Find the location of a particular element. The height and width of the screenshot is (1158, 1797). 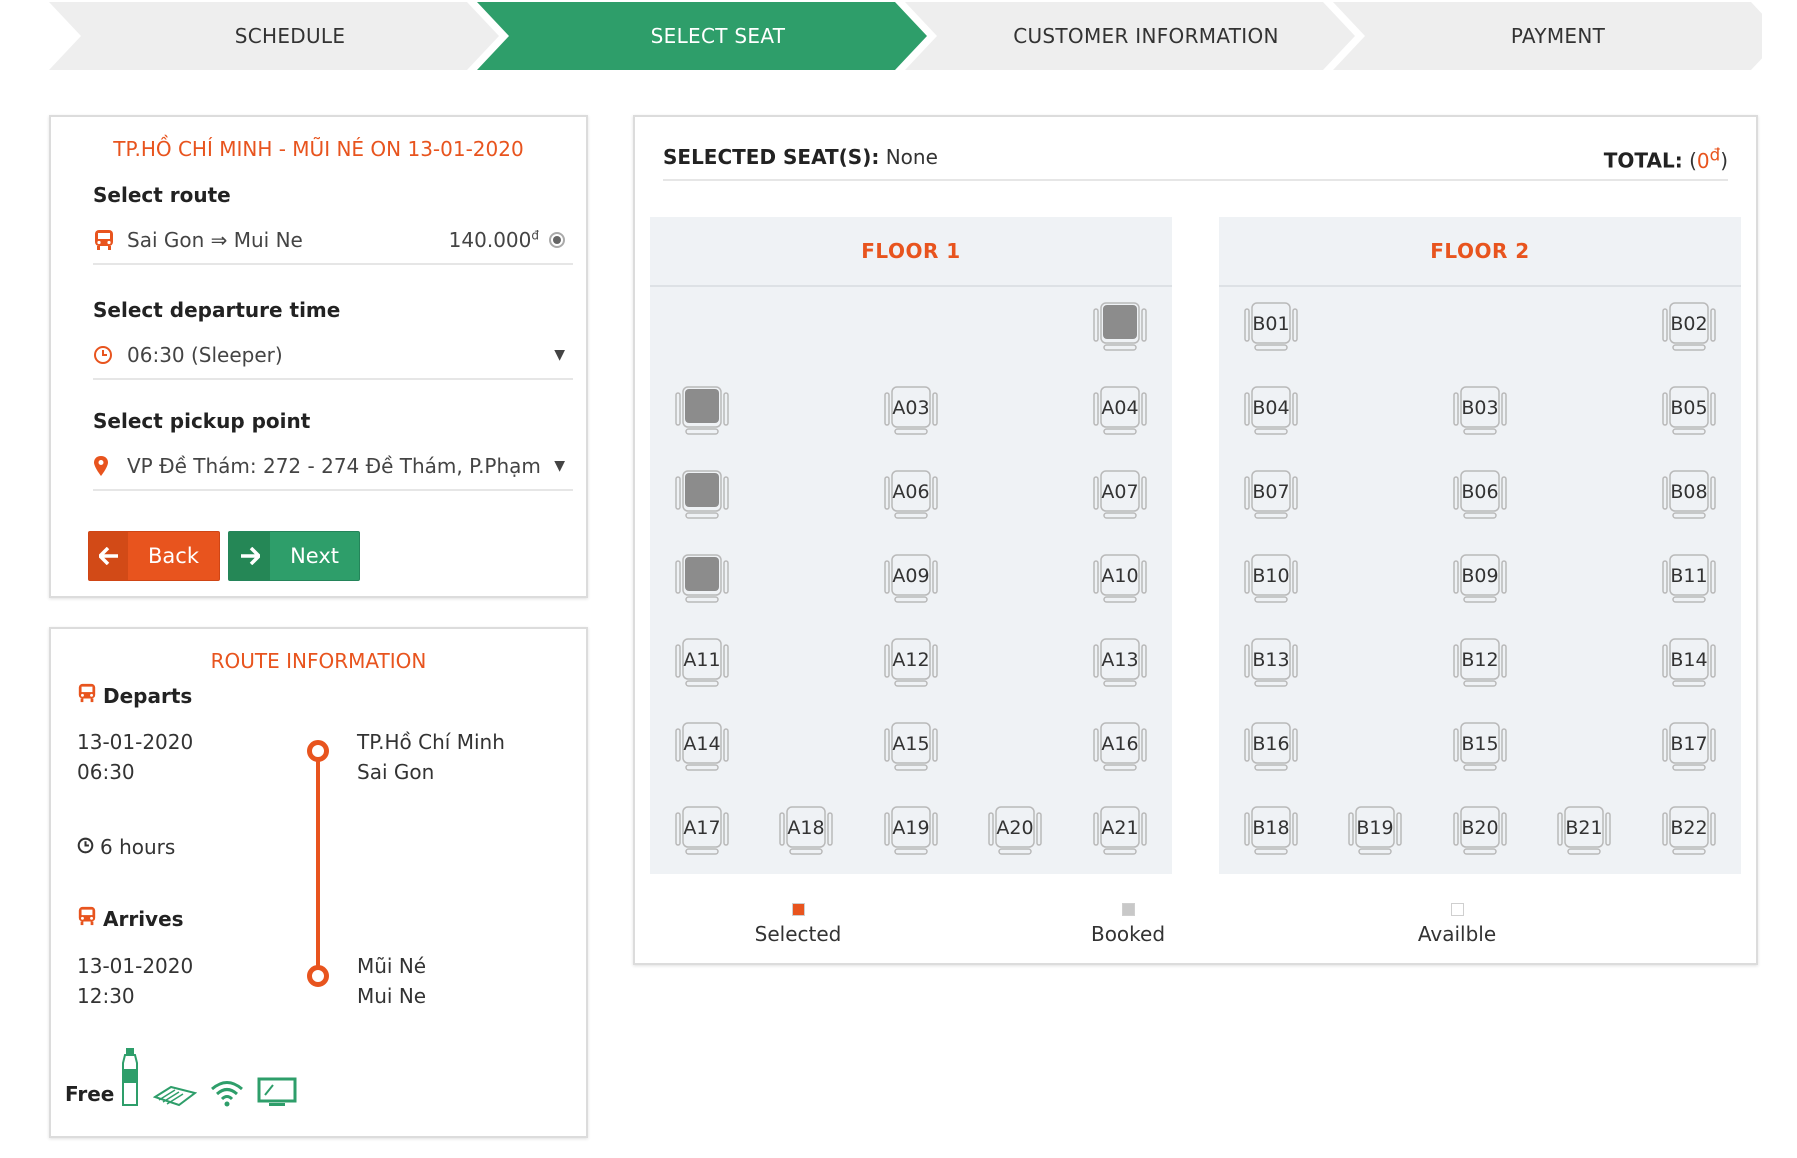

seat-label: B20 is located at coordinates (1480, 828).